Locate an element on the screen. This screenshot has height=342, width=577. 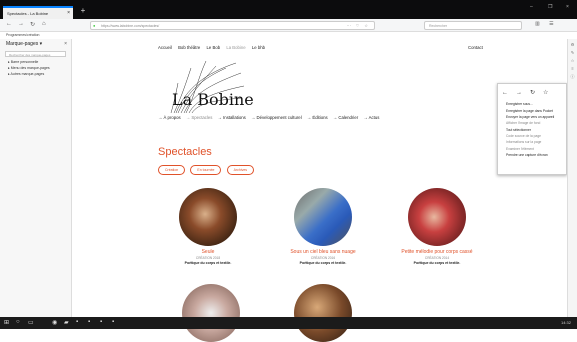
filter-en-tournee: En tournée is located at coordinates (206, 170).